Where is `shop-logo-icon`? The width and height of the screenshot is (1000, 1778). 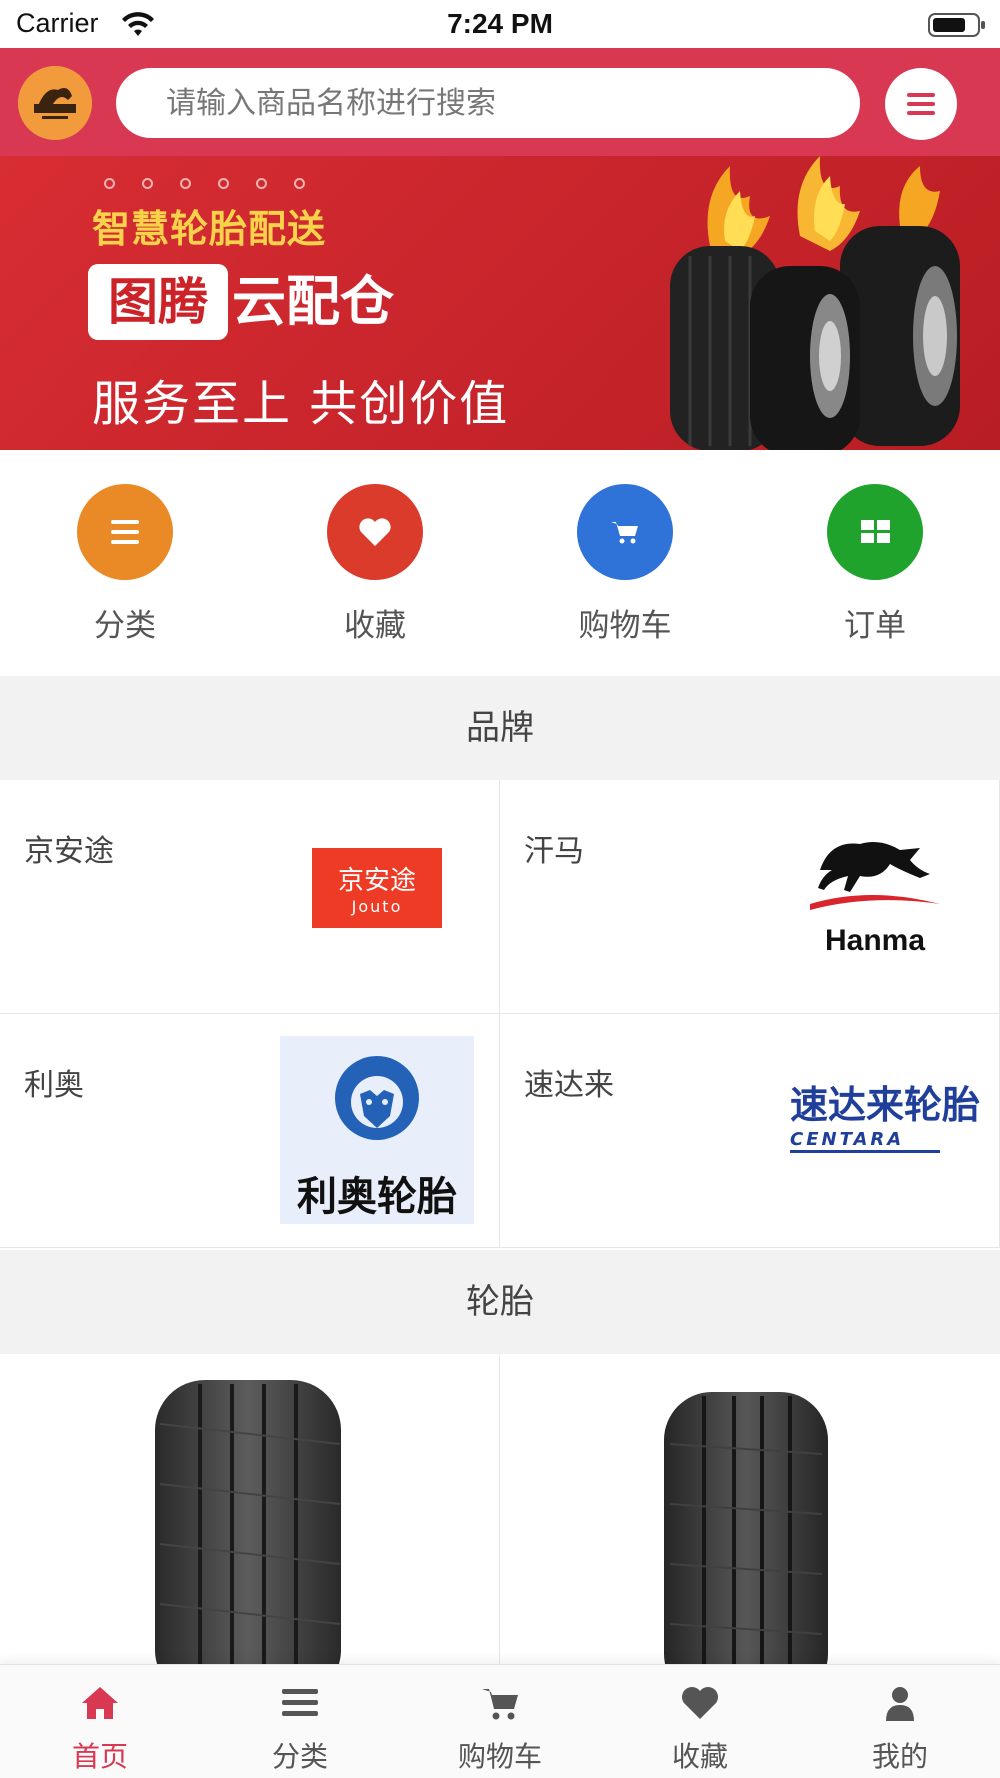 shop-logo-icon is located at coordinates (55, 103).